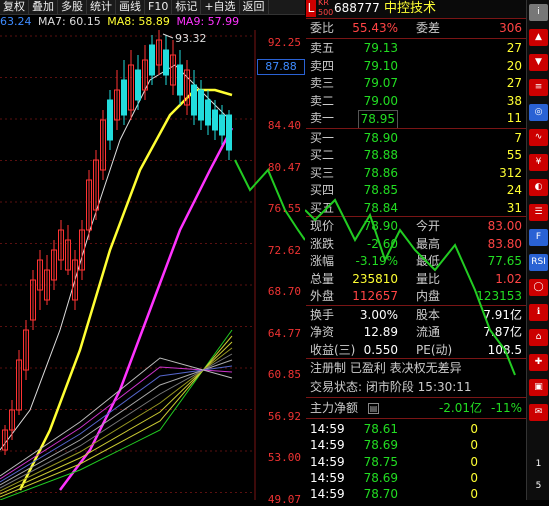 The image size is (549, 506). Describe the element at coordinates (284, 208) in the screenshot. I see `price-tick-label: 76.55` at that location.